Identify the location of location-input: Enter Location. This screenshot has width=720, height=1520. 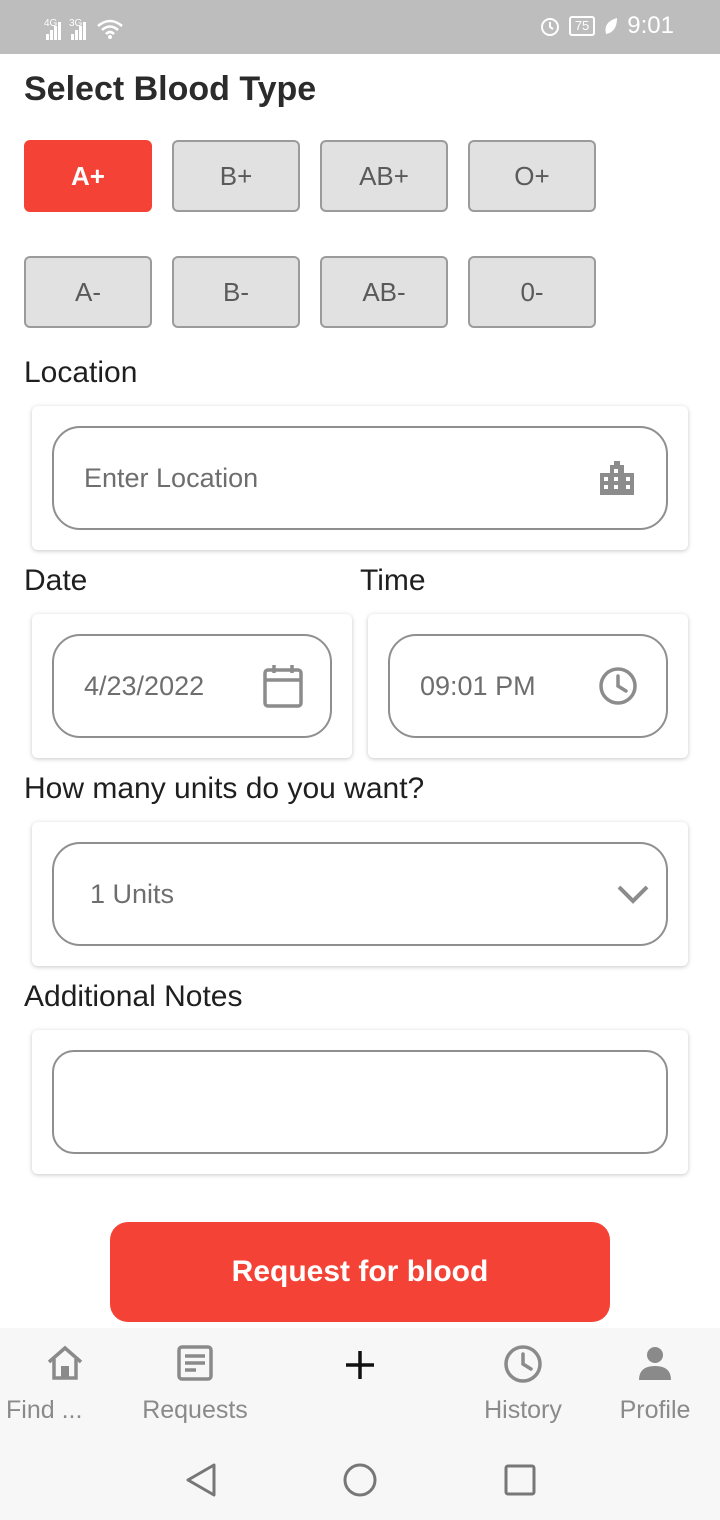
(360, 478).